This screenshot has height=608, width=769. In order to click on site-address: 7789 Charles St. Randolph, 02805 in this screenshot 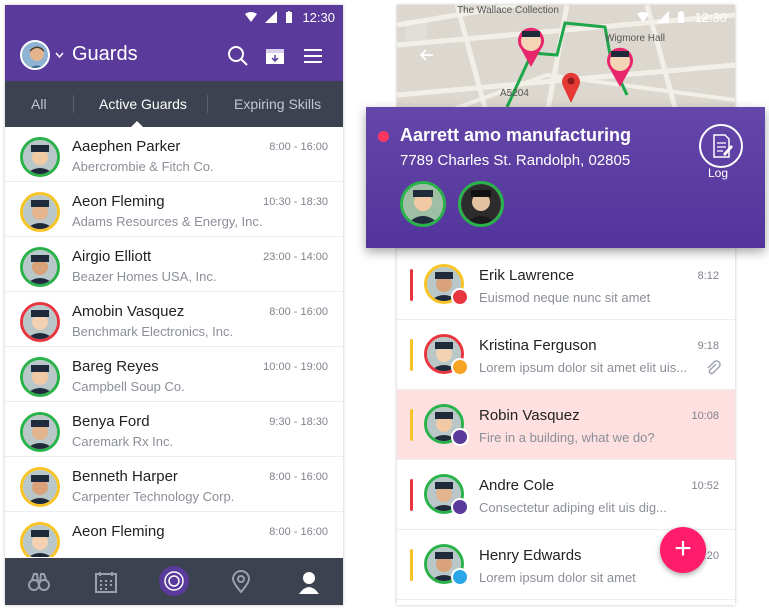, I will do `click(515, 160)`.